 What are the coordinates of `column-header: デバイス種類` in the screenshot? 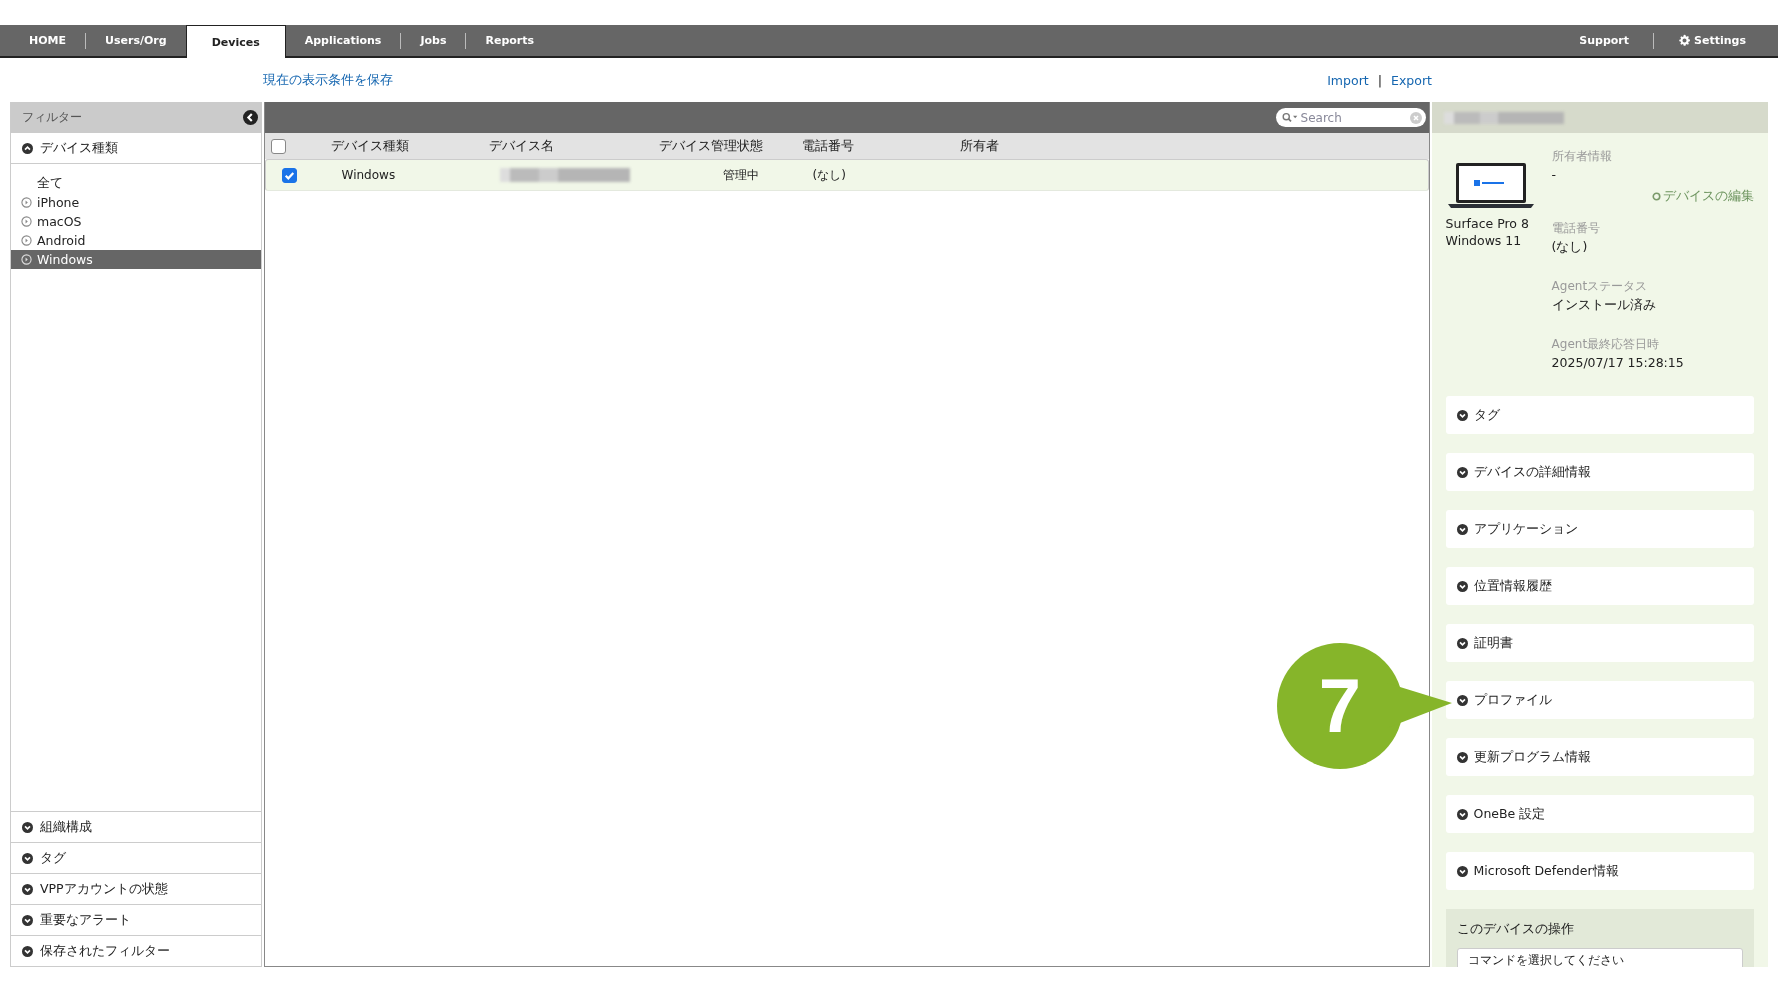 It's located at (409, 146).